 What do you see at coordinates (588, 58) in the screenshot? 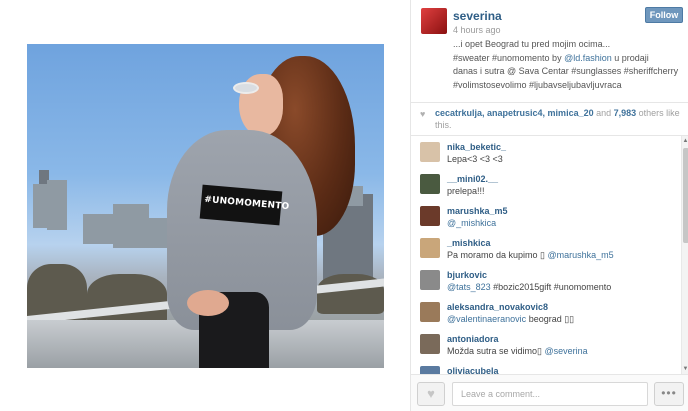
I see `caption-mention: @ld.fashion` at bounding box center [588, 58].